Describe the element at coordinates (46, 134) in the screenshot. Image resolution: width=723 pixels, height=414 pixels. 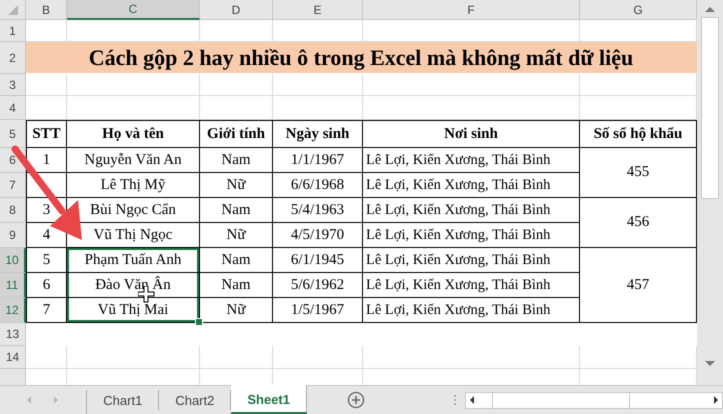
I see `column-heading: STT` at that location.